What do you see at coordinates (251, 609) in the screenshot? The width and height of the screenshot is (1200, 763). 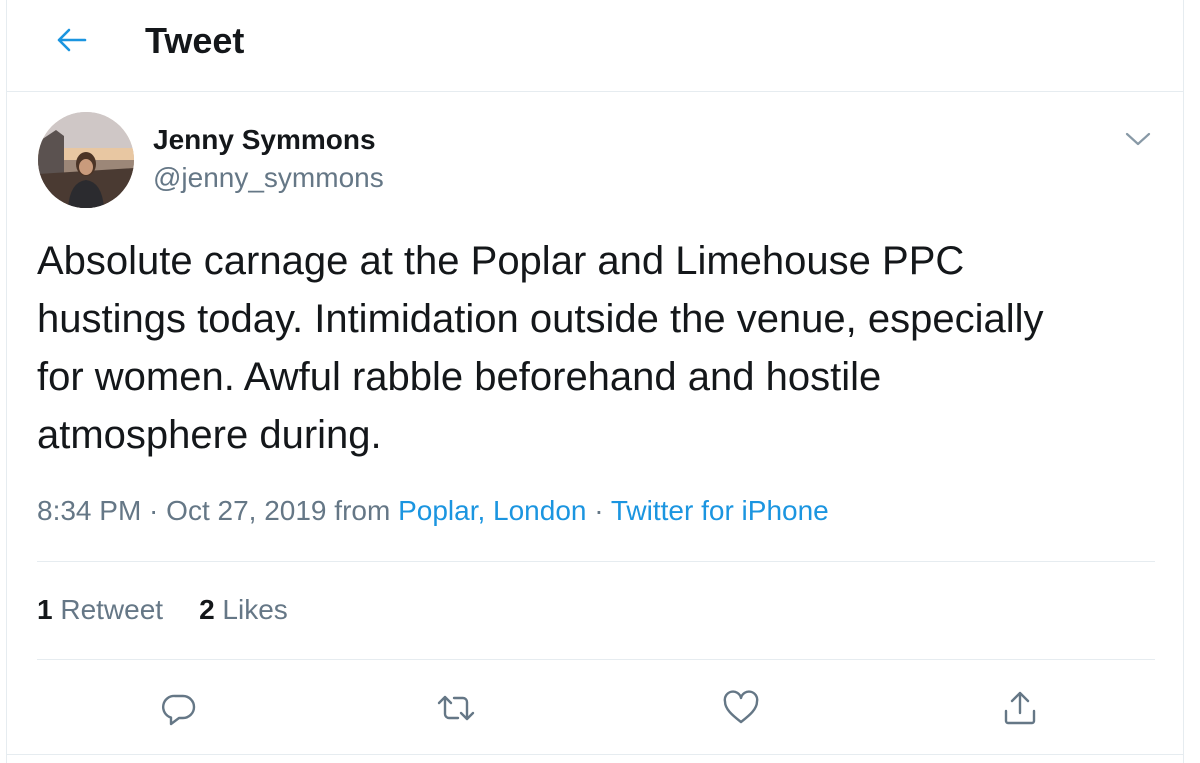 I see `likes-label: Likes` at bounding box center [251, 609].